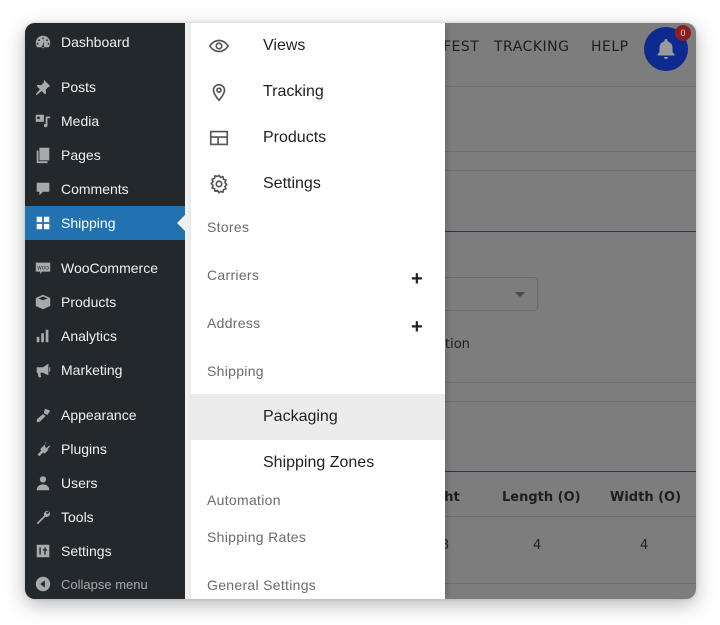 The image size is (720, 625). What do you see at coordinates (284, 45) in the screenshot?
I see `panel-item-label: Views` at bounding box center [284, 45].